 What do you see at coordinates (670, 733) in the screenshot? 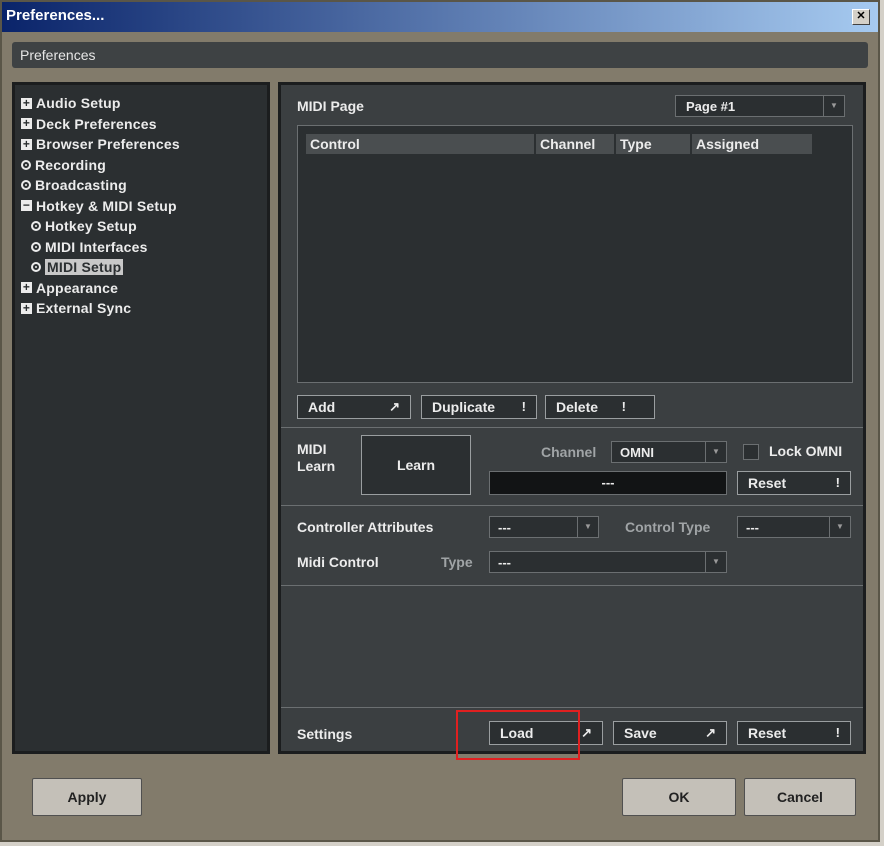
I see `save-button: Save ↗` at bounding box center [670, 733].